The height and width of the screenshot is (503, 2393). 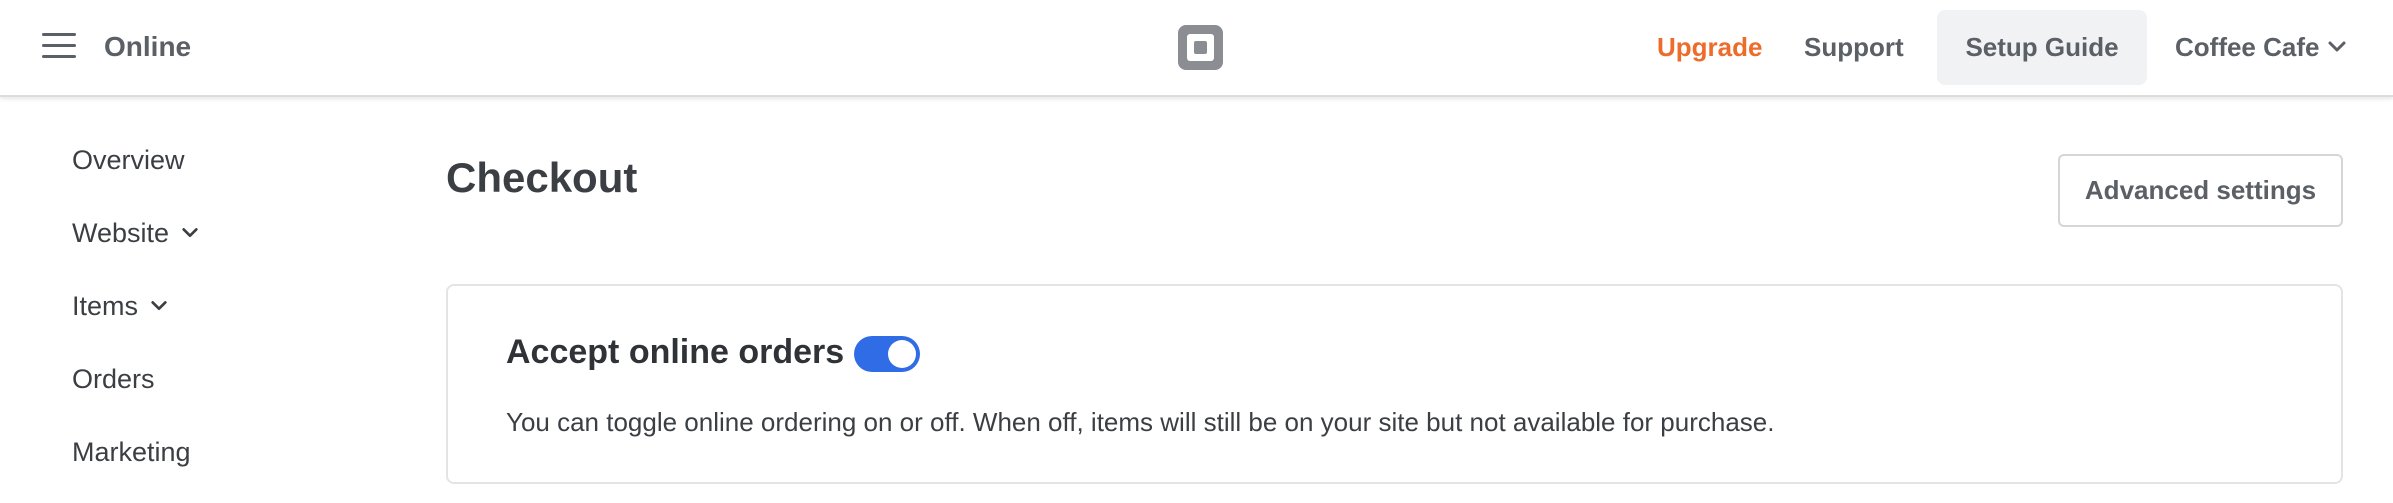 What do you see at coordinates (148, 46) in the screenshot?
I see `app-title: Online` at bounding box center [148, 46].